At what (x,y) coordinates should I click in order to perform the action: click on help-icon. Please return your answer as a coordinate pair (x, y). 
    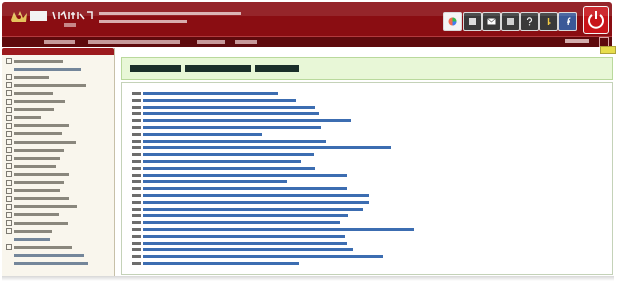
    Looking at the image, I should click on (529, 21).